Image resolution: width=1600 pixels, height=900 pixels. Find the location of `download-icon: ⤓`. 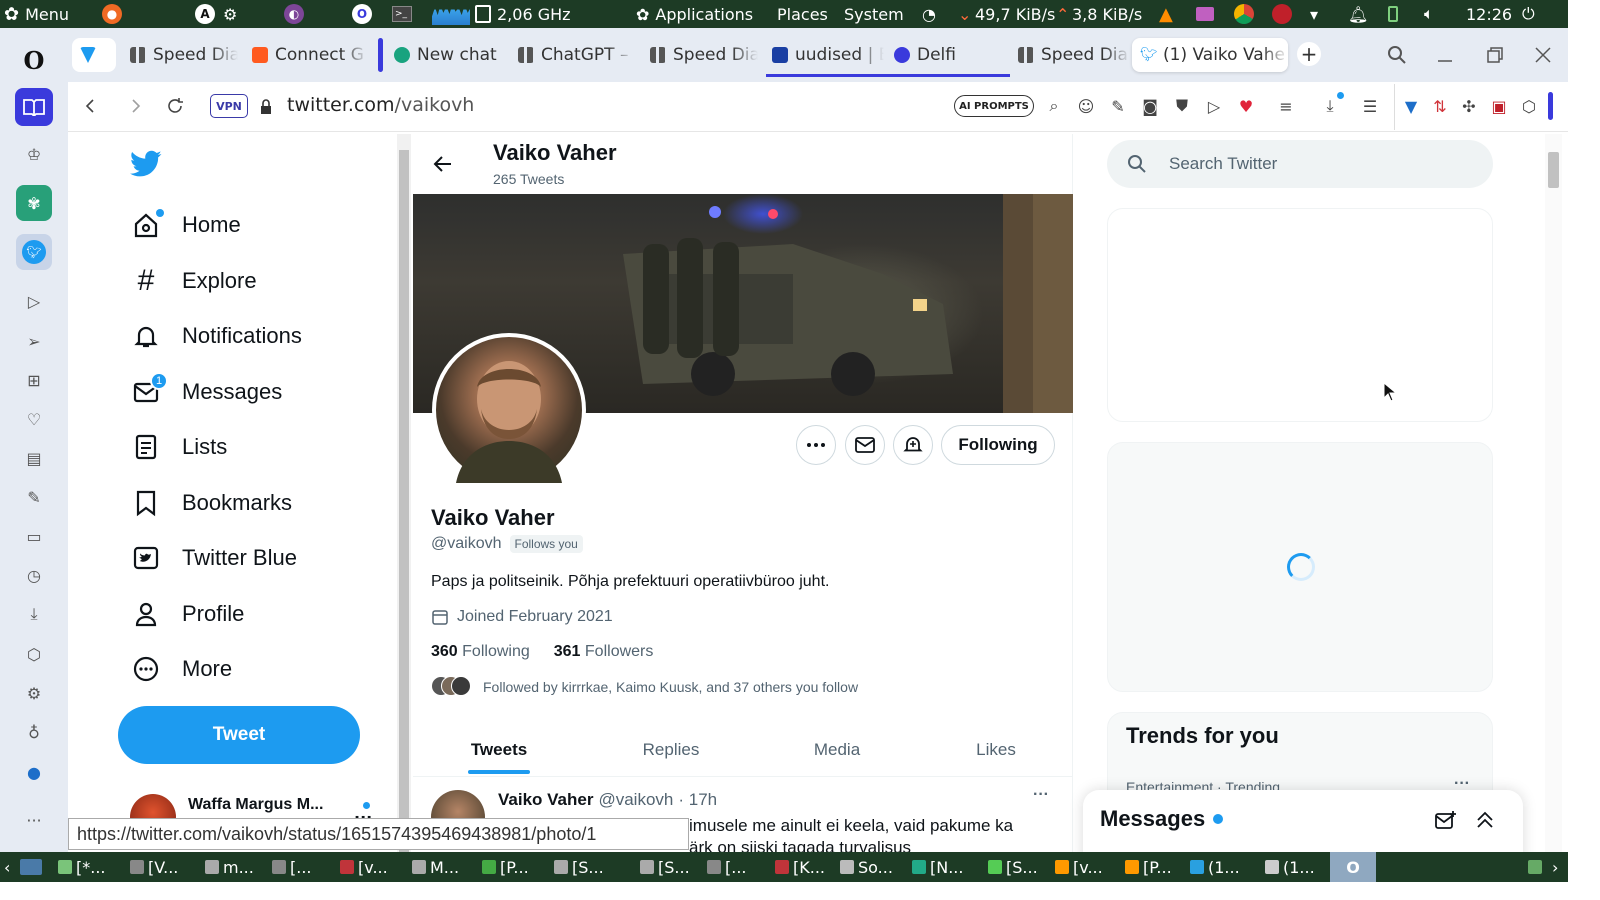

download-icon: ⤓ is located at coordinates (1332, 104).